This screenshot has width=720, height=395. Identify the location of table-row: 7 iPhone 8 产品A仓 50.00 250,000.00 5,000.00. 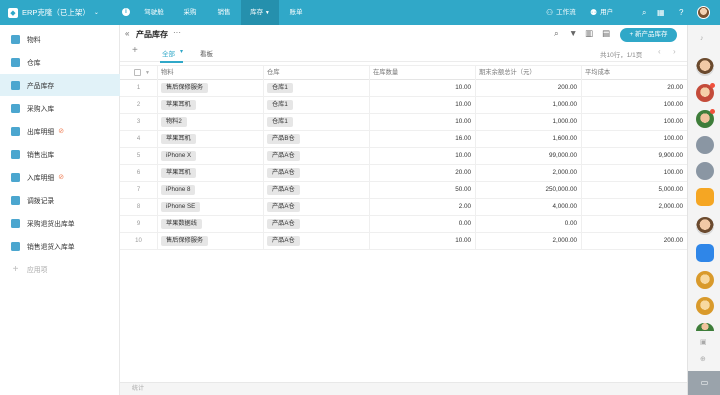
(403, 190).